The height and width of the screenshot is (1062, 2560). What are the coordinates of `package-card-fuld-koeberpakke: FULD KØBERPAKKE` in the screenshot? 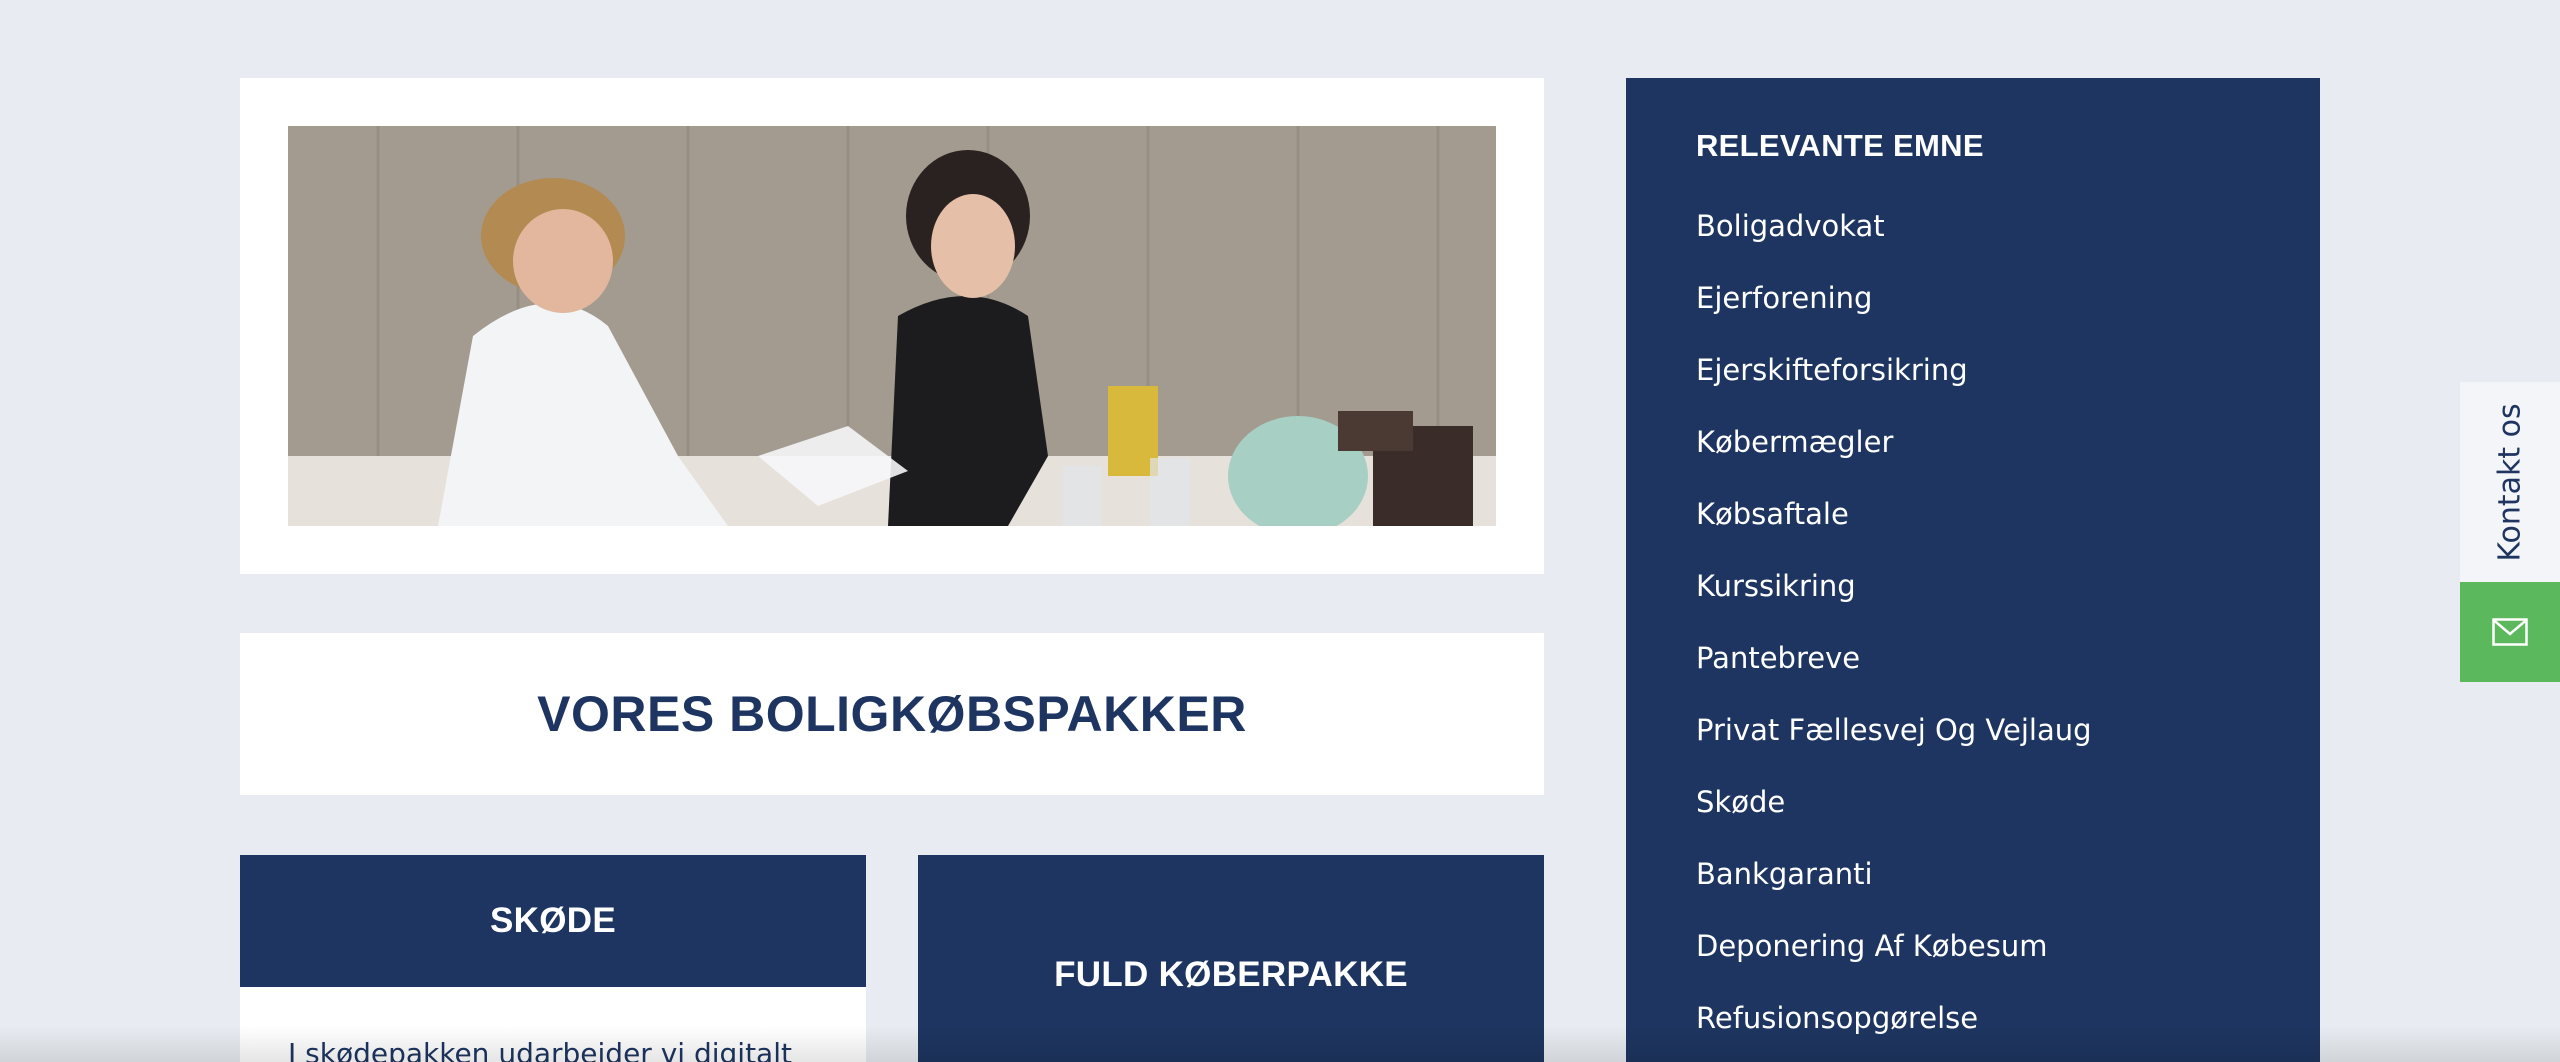 It's located at (1231, 958).